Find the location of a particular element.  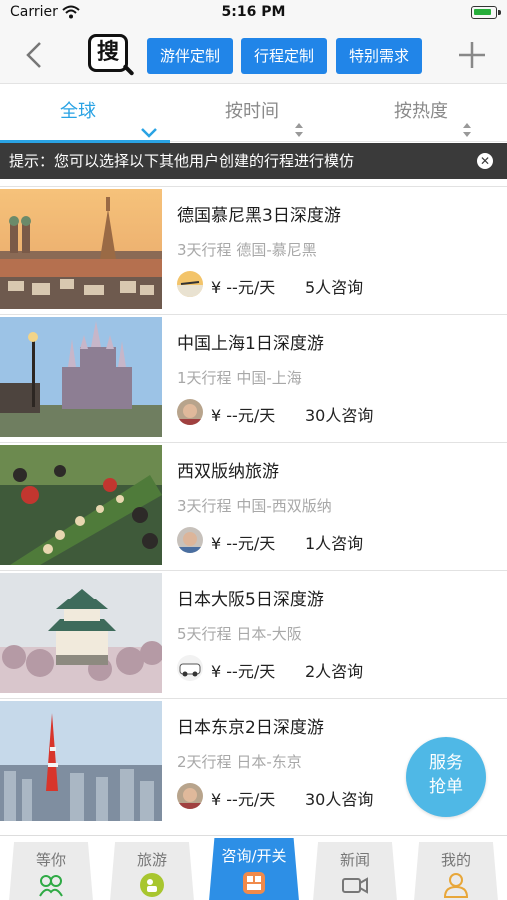

service-grab-order-button: 服务 抢单 is located at coordinates (446, 777).